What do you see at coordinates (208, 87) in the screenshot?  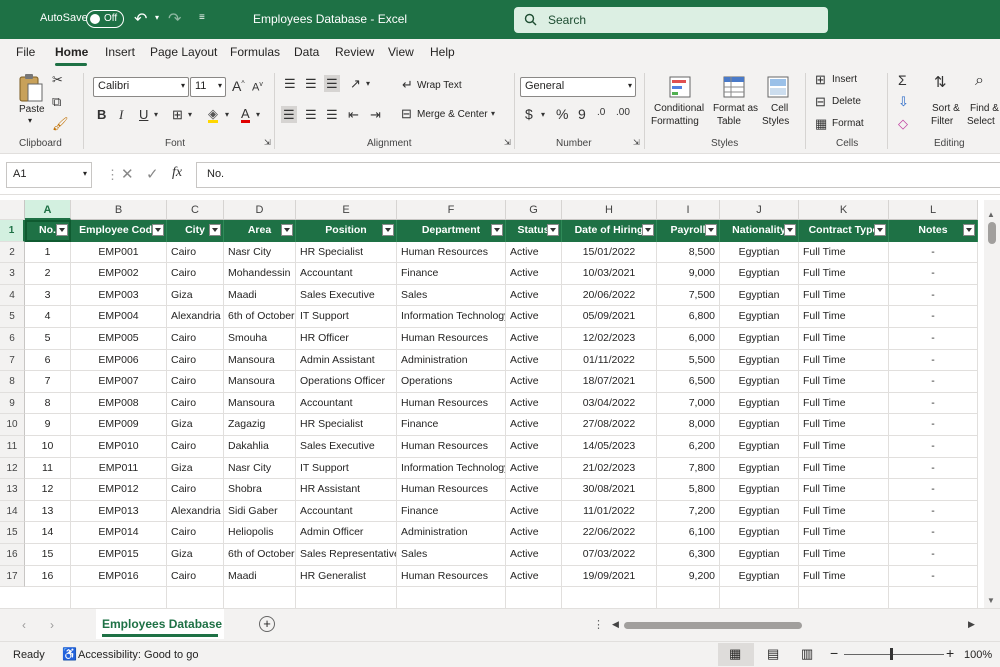 I see `font-size-select: 11 ▾` at bounding box center [208, 87].